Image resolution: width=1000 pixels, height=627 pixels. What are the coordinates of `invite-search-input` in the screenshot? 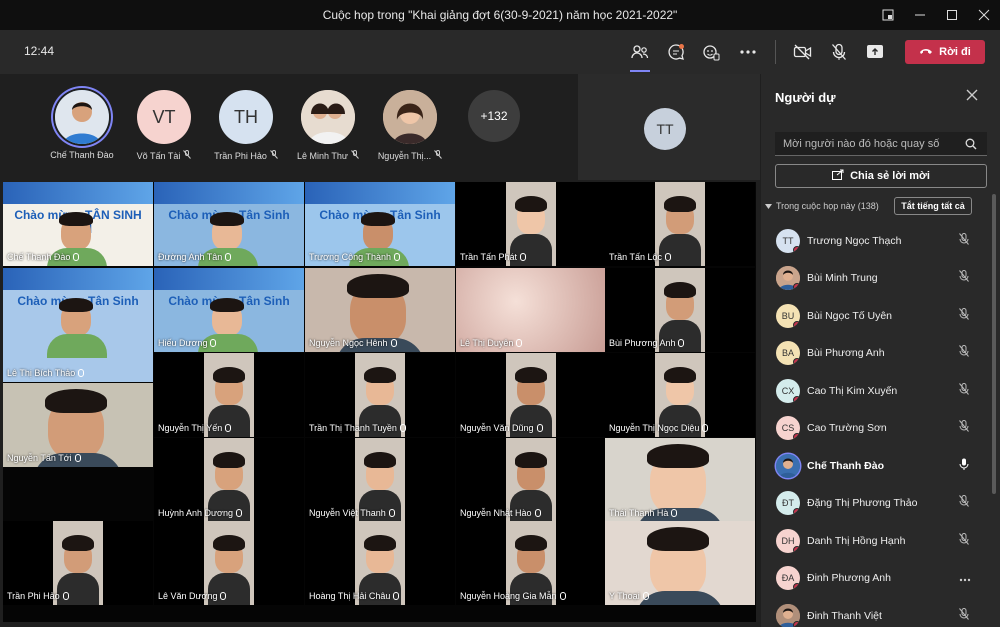 It's located at (881, 144).